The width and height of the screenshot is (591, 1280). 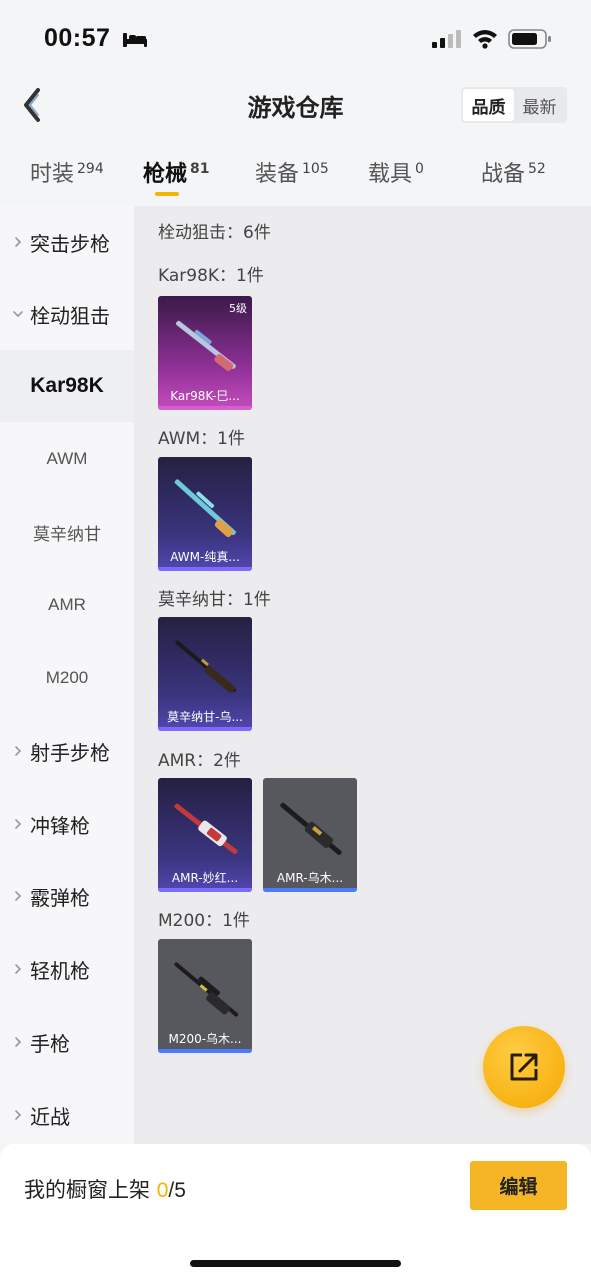 I want to click on tab-guns: 枪械 81, so click(x=176, y=172).